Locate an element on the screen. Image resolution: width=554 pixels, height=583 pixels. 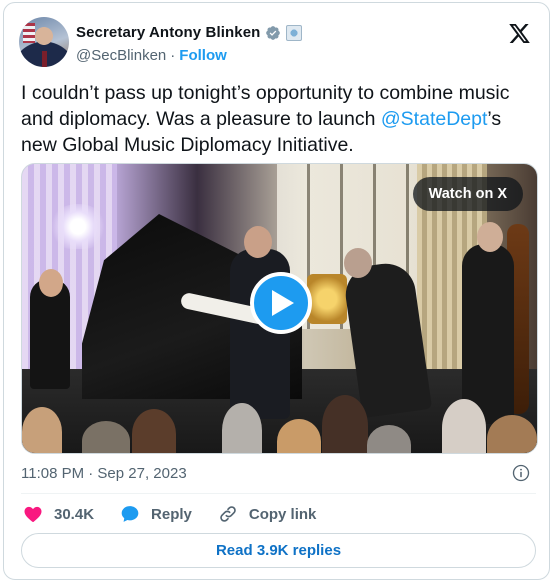
x-logo-icon is located at coordinates (519, 33).